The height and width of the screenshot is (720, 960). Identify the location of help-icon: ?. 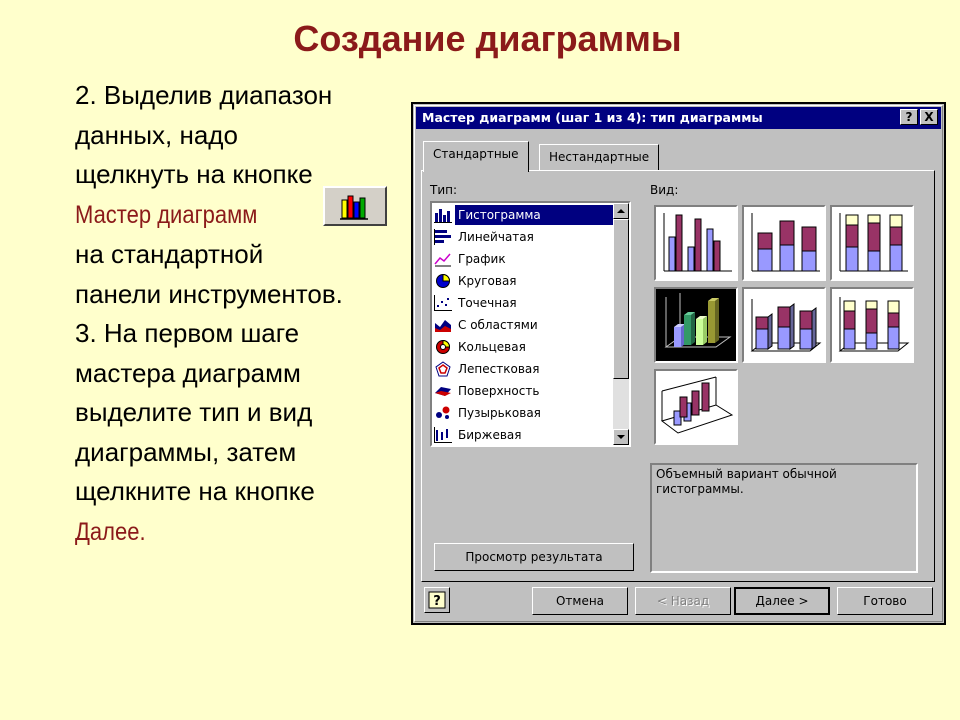
(437, 600).